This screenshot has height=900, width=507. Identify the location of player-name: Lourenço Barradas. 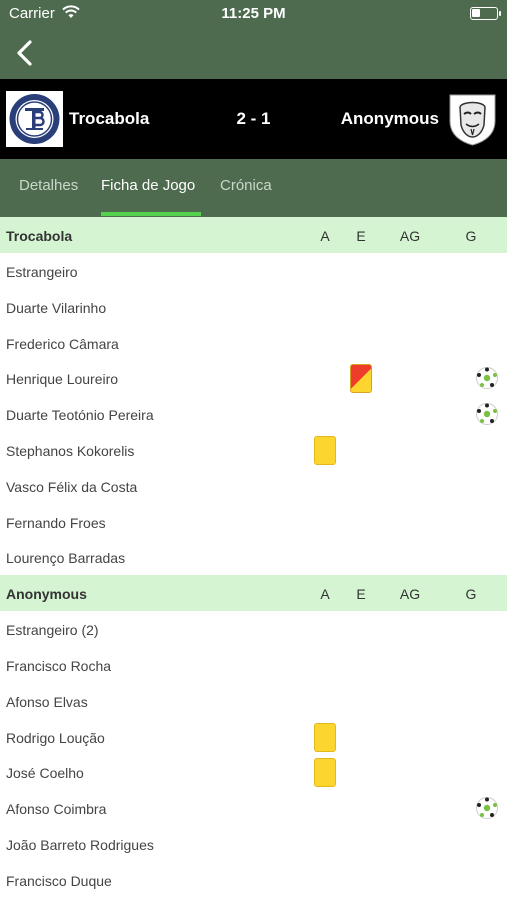
(66, 558).